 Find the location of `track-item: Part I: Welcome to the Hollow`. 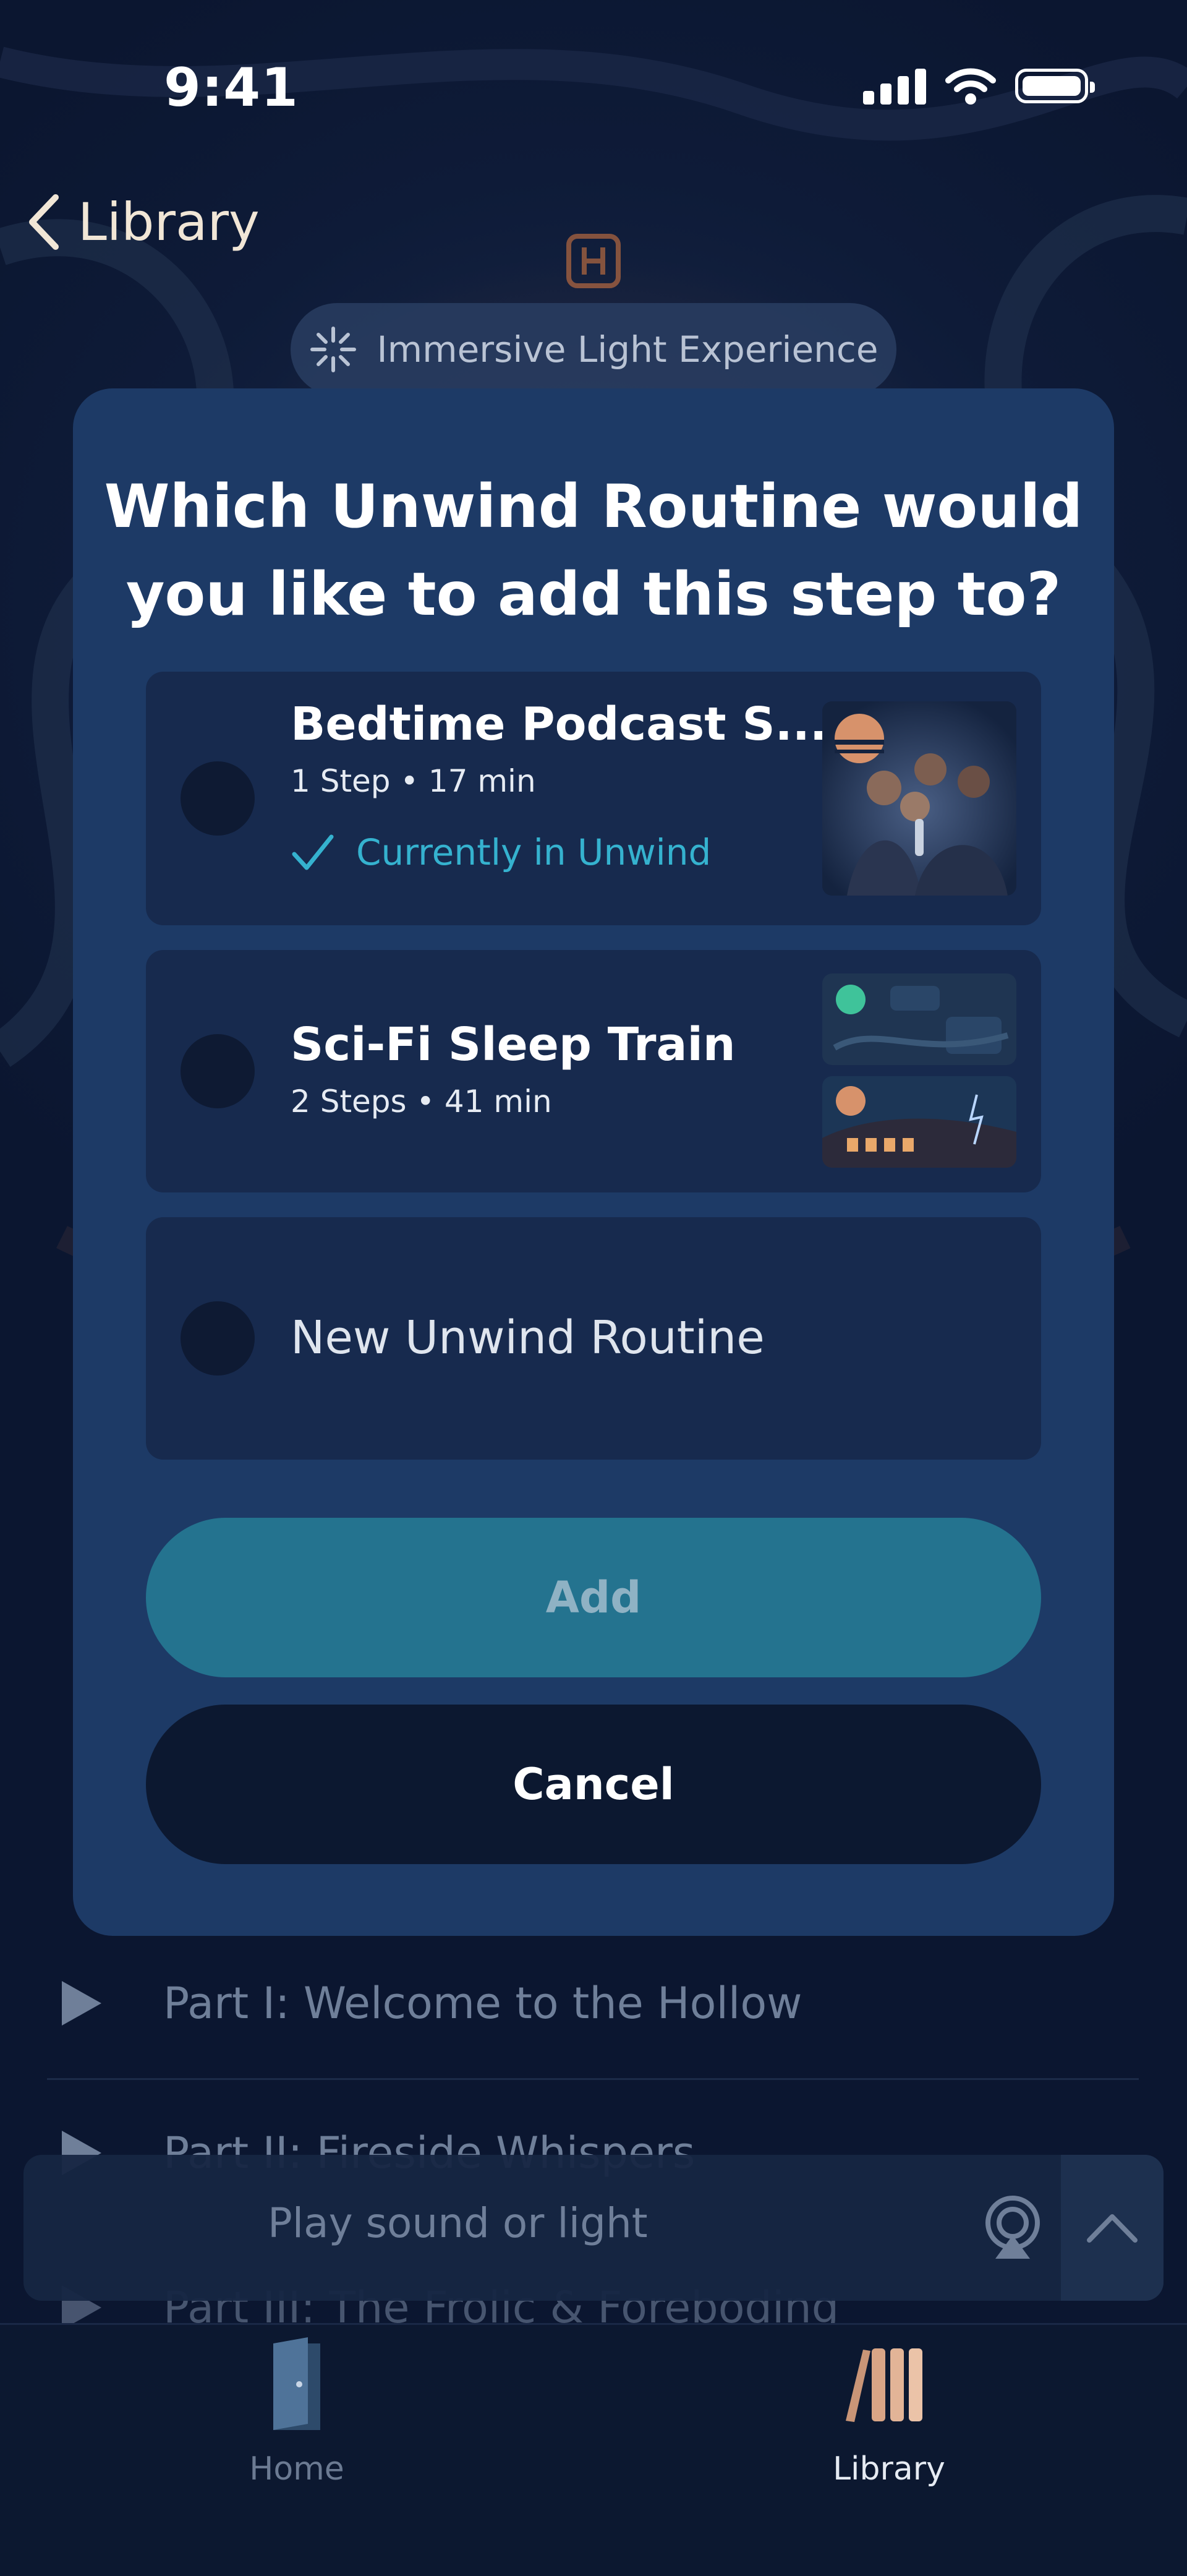

track-item: Part I: Welcome to the Hollow is located at coordinates (432, 2004).